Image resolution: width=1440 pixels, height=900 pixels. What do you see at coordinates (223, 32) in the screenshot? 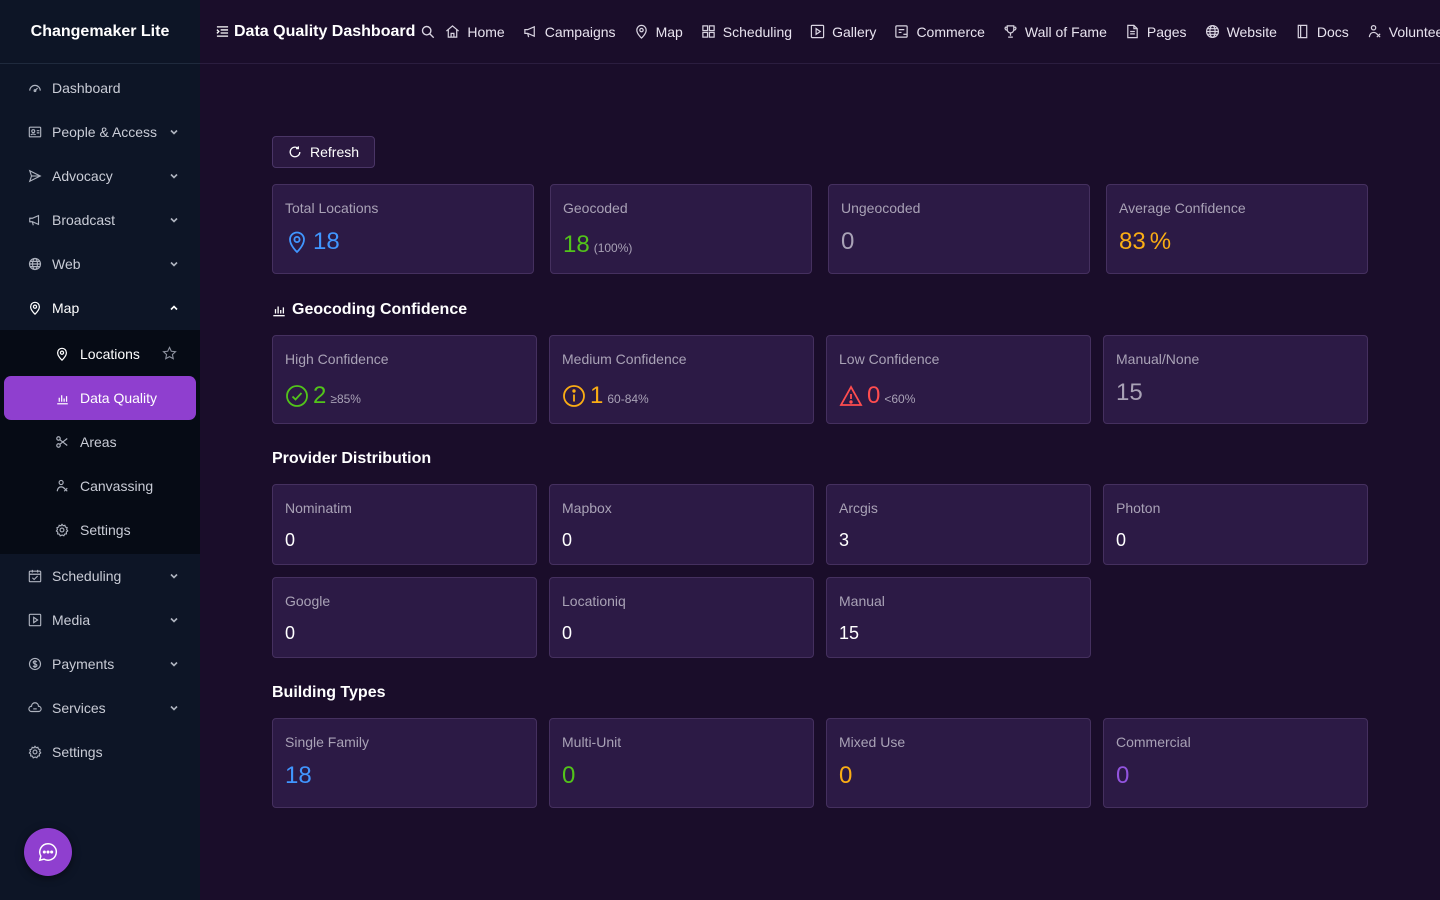
I see `menu-fold-icon` at bounding box center [223, 32].